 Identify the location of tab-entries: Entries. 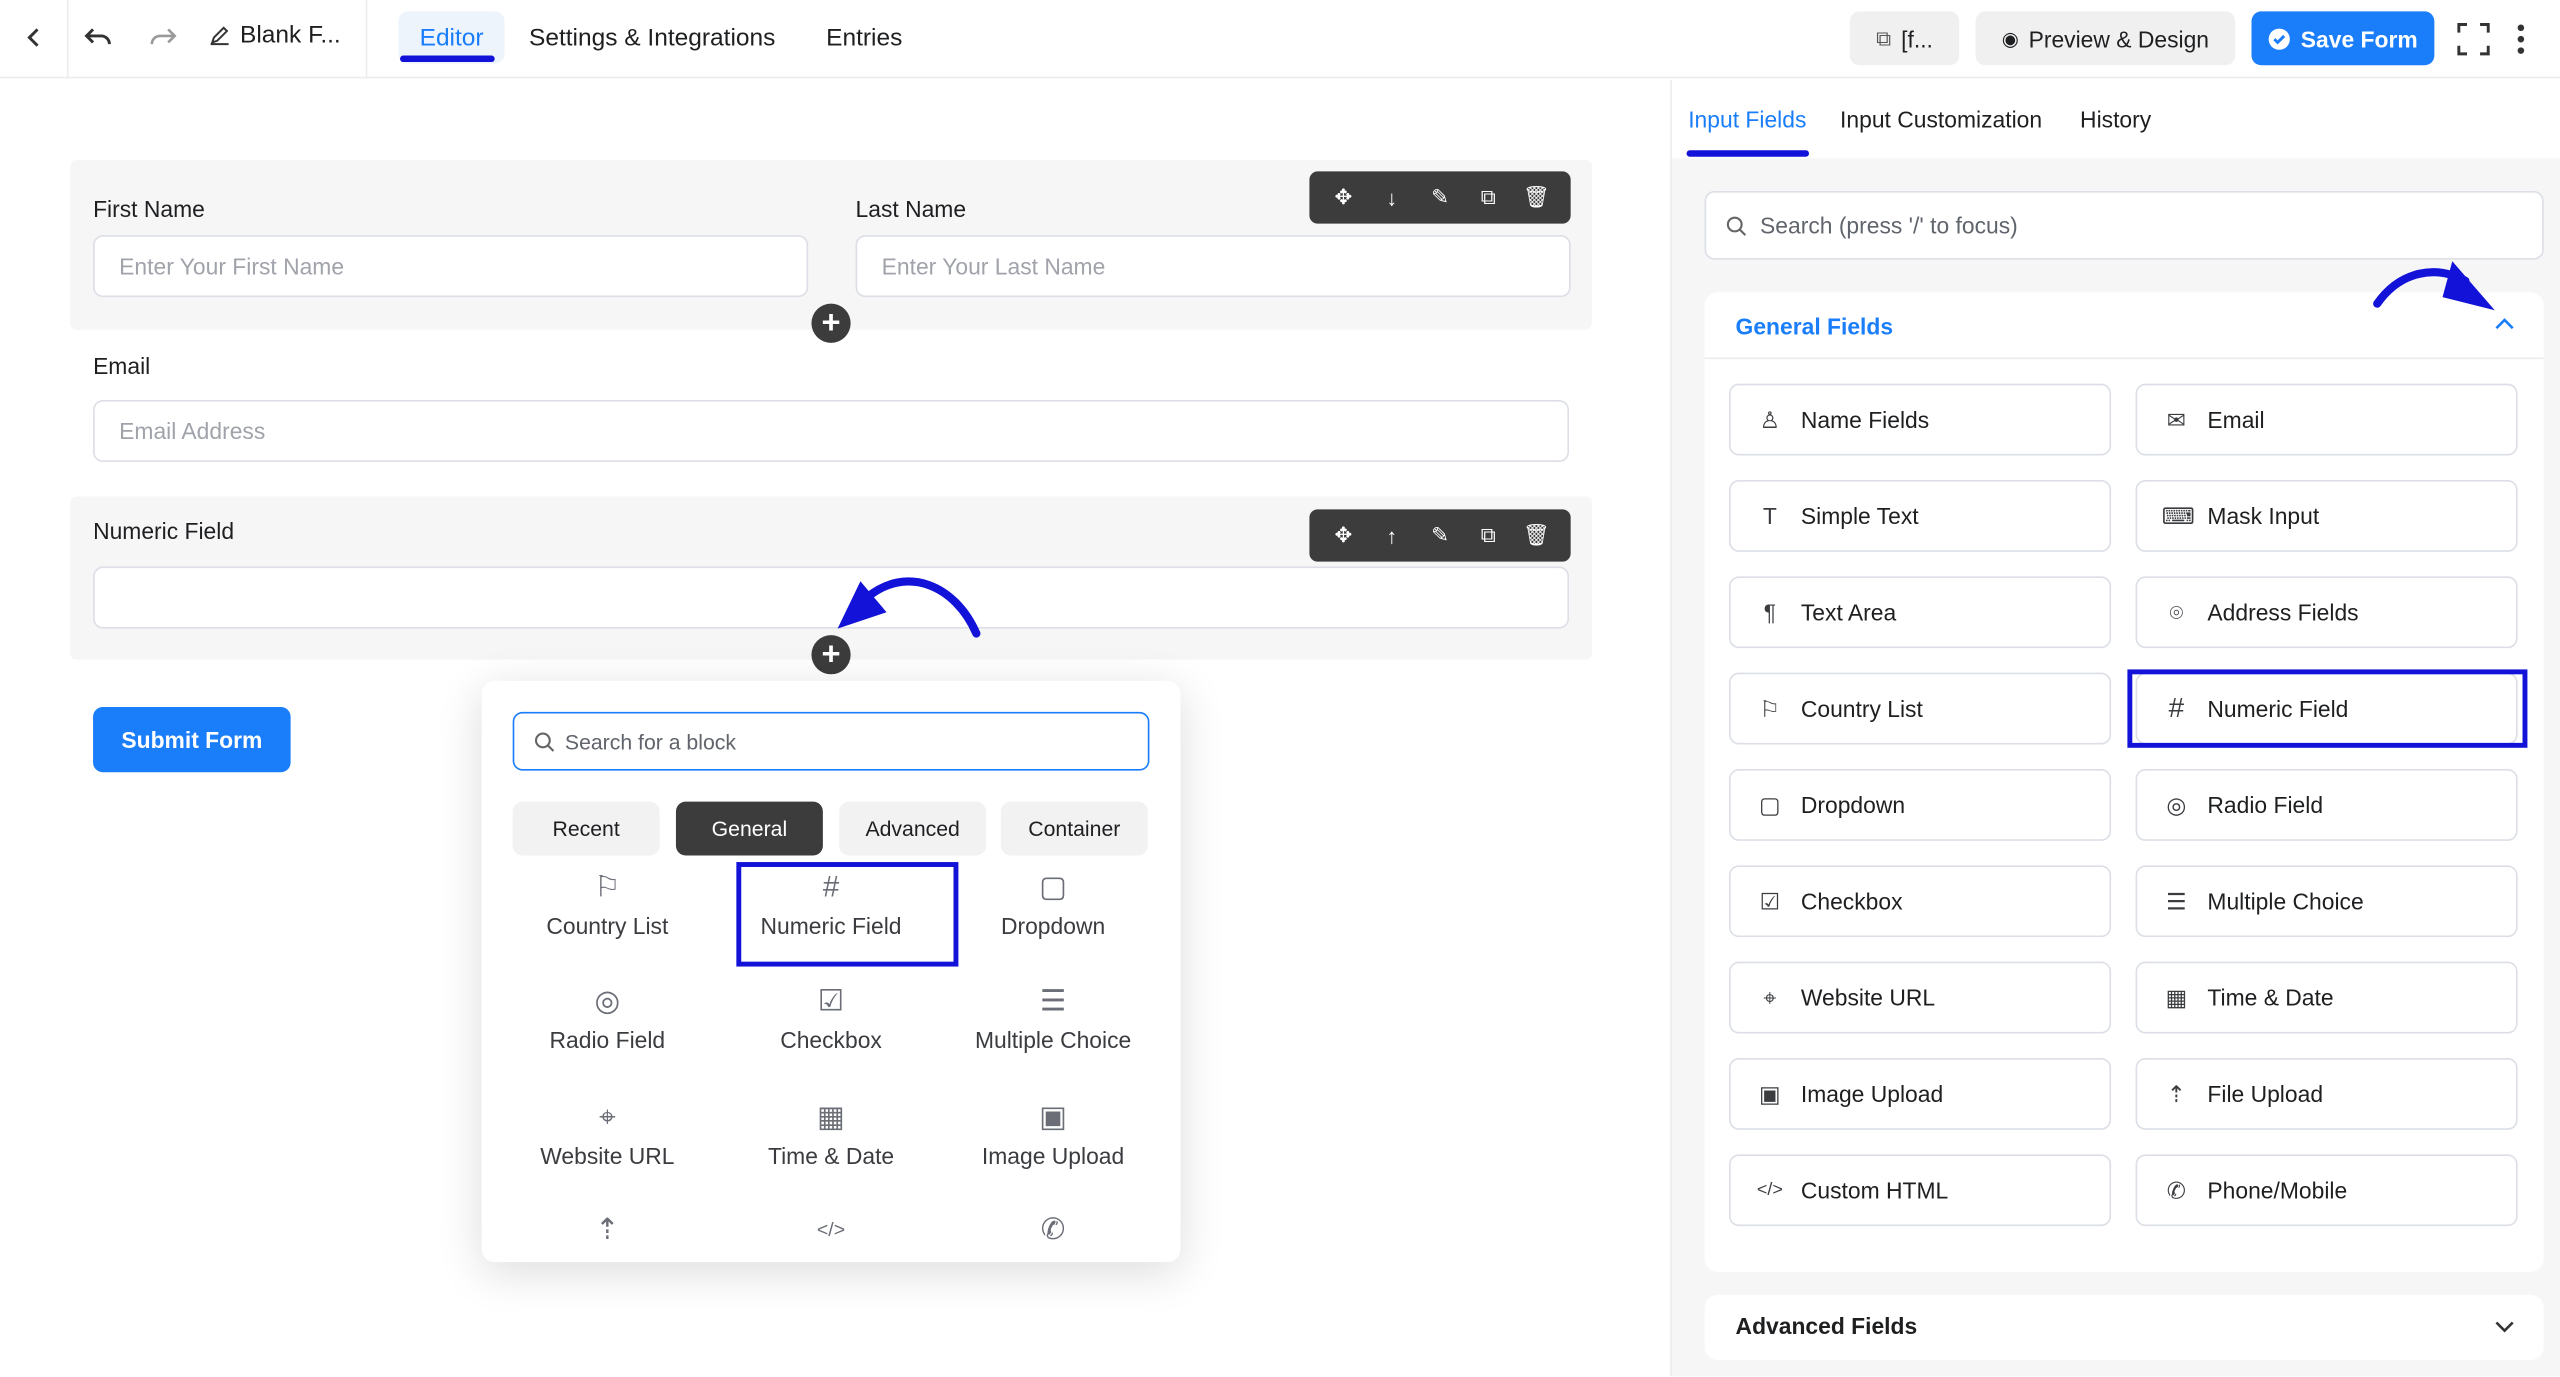
(864, 37).